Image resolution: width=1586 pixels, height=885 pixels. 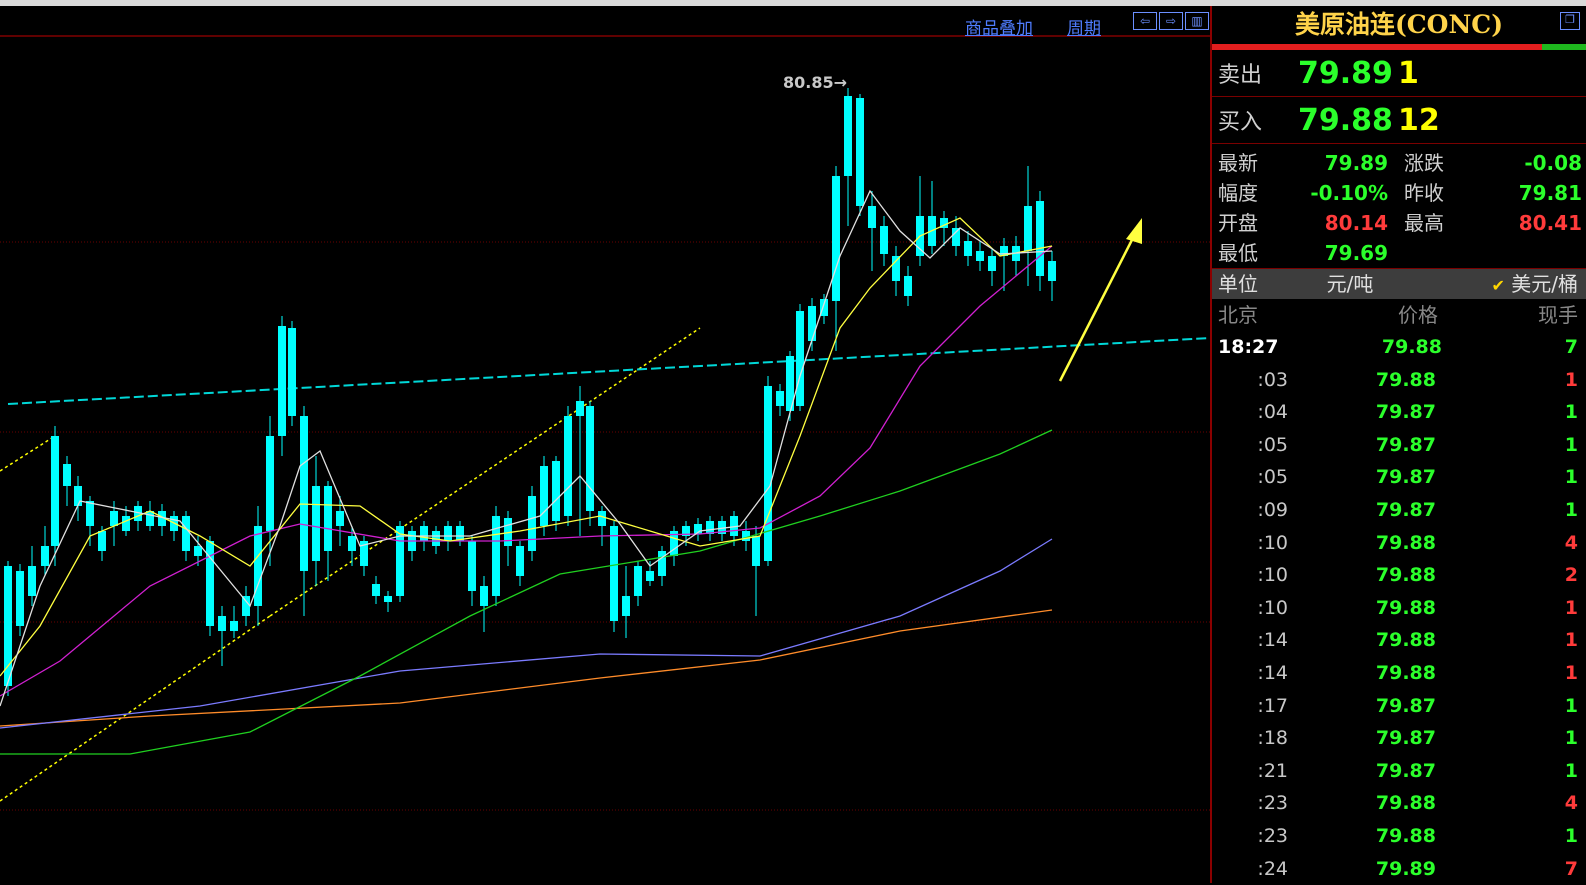 I want to click on sell-volume: 1, so click(x=1408, y=73).